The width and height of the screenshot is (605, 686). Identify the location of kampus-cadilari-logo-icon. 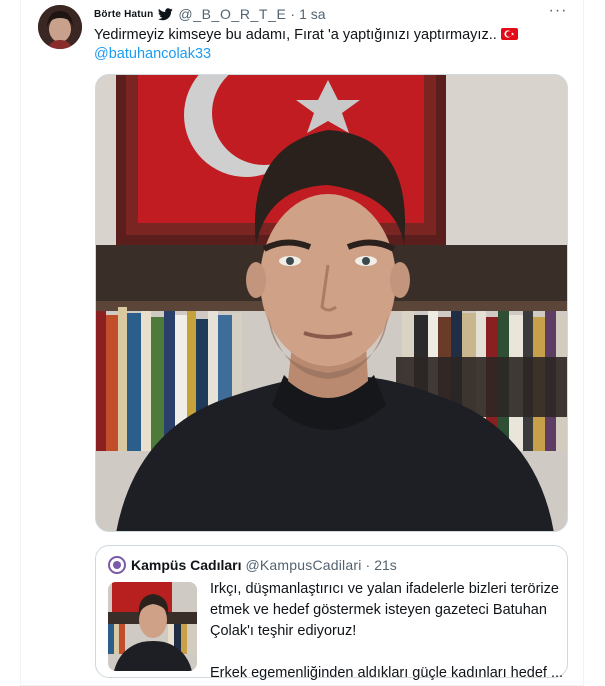
(117, 565).